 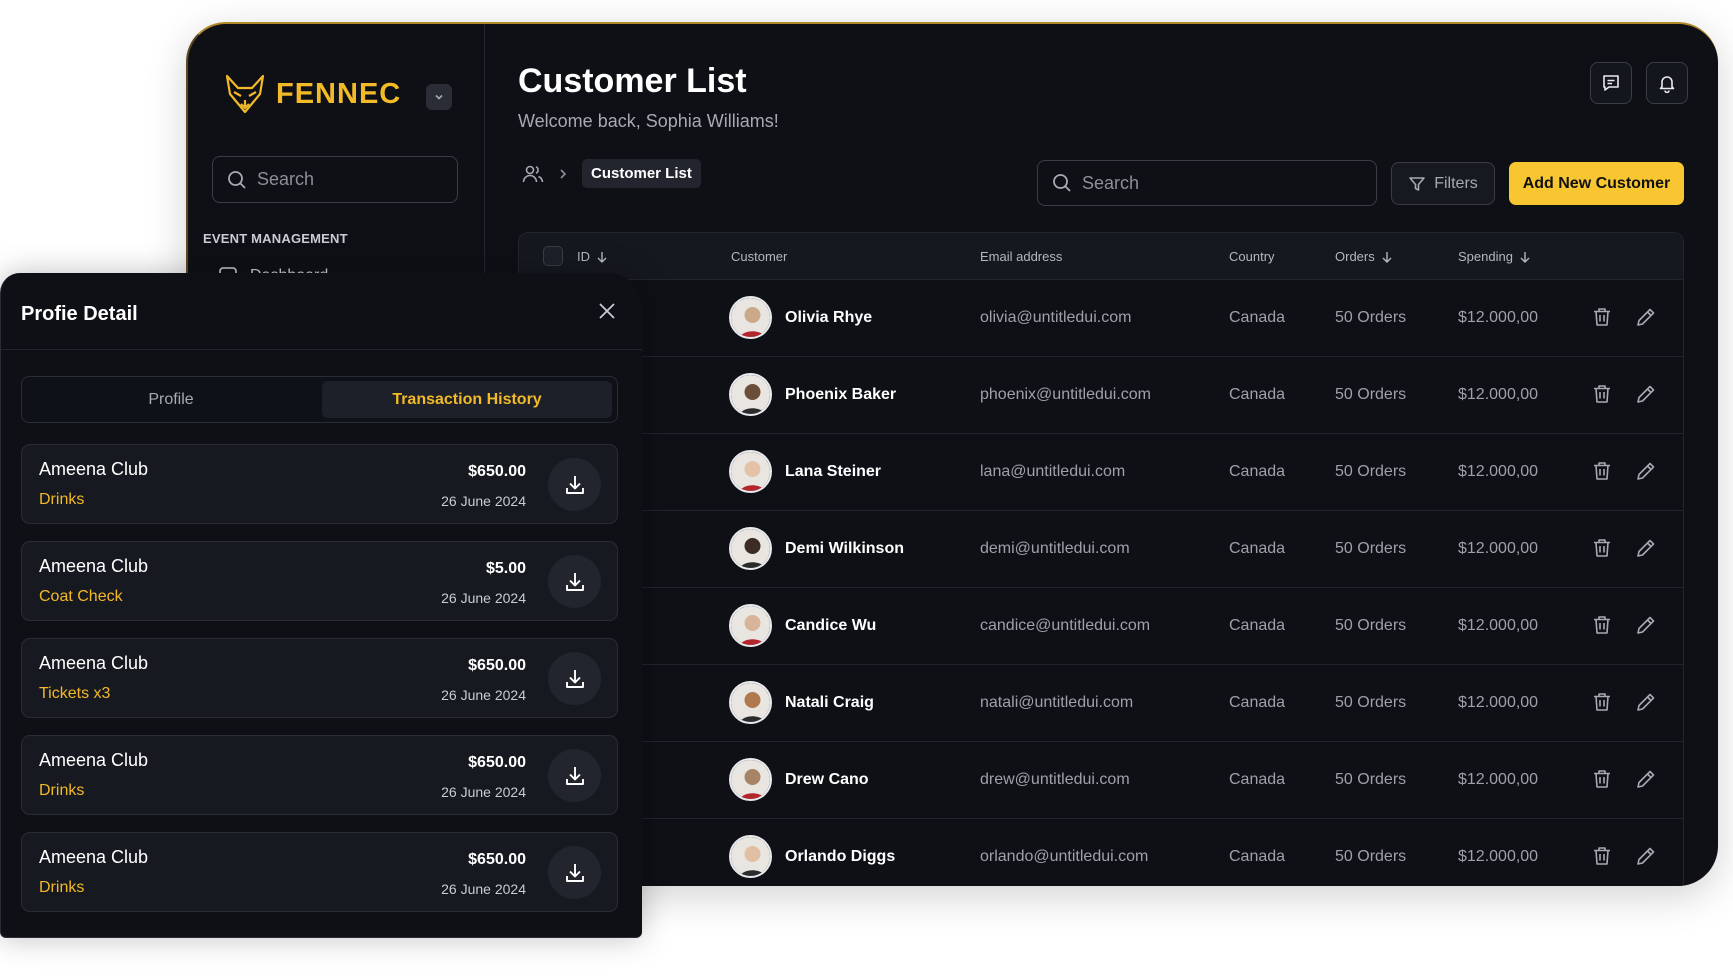 What do you see at coordinates (1252, 256) in the screenshot?
I see `column-country: Country` at bounding box center [1252, 256].